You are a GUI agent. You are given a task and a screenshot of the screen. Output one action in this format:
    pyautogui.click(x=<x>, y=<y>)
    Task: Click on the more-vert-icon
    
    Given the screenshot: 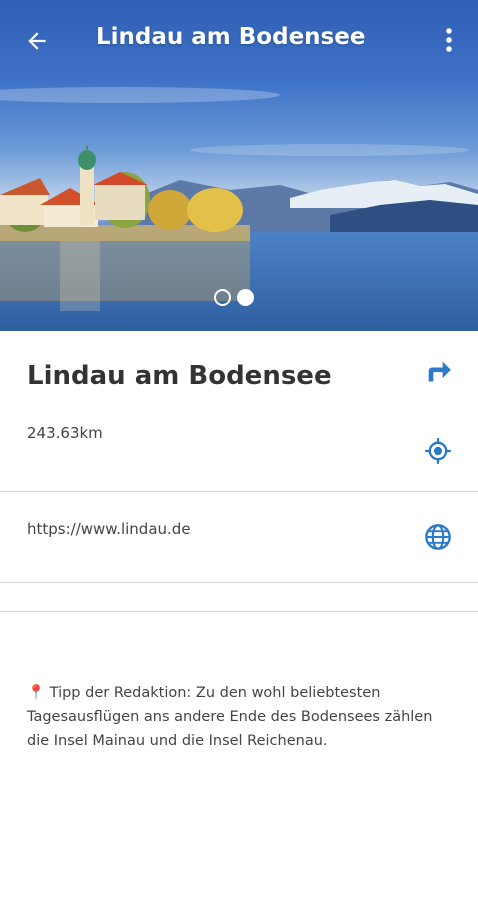 What is the action you would take?
    pyautogui.click(x=449, y=40)
    